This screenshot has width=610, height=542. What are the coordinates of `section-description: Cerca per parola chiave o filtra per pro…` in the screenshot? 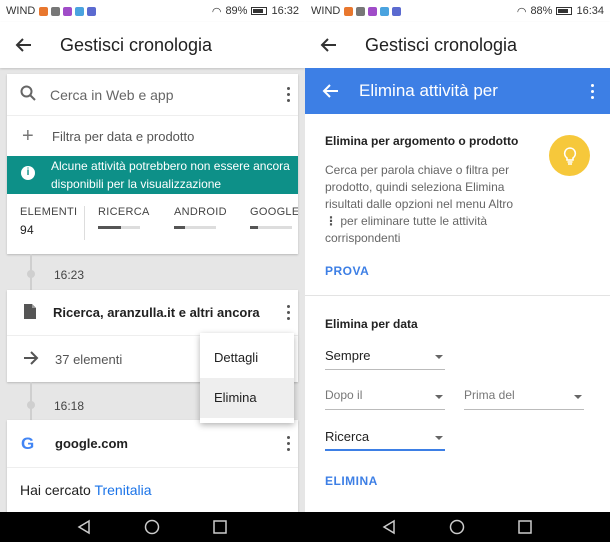 It's located at (425, 204).